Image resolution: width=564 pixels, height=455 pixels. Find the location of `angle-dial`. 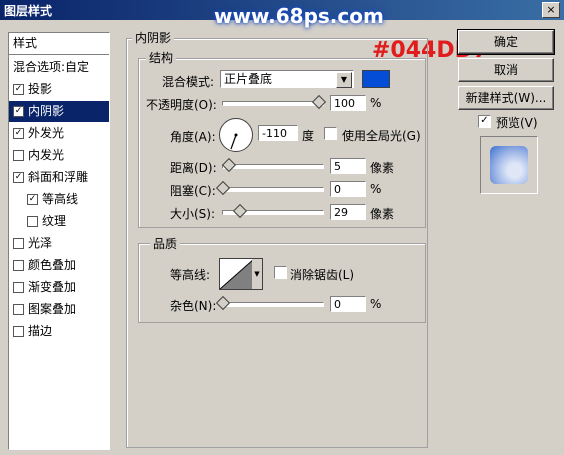

angle-dial is located at coordinates (236, 135).